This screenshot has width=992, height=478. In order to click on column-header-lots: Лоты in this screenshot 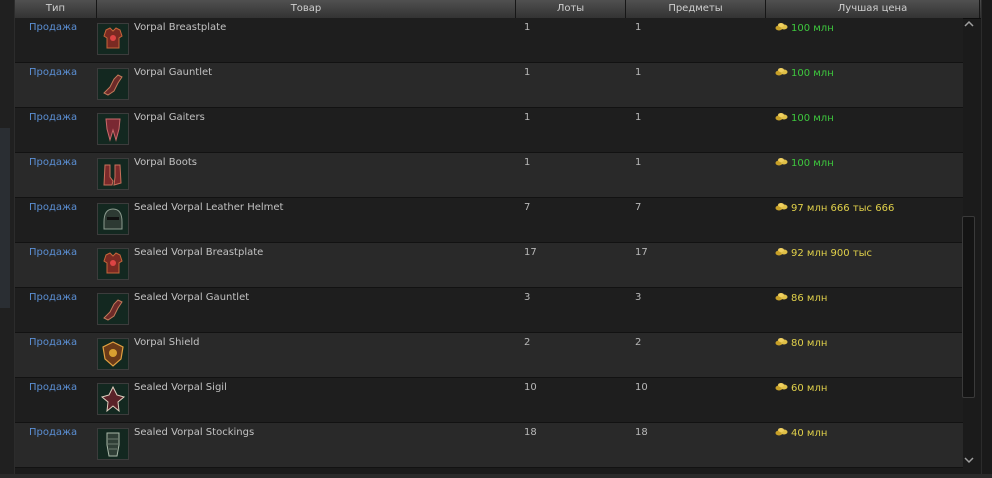, I will do `click(571, 9)`.